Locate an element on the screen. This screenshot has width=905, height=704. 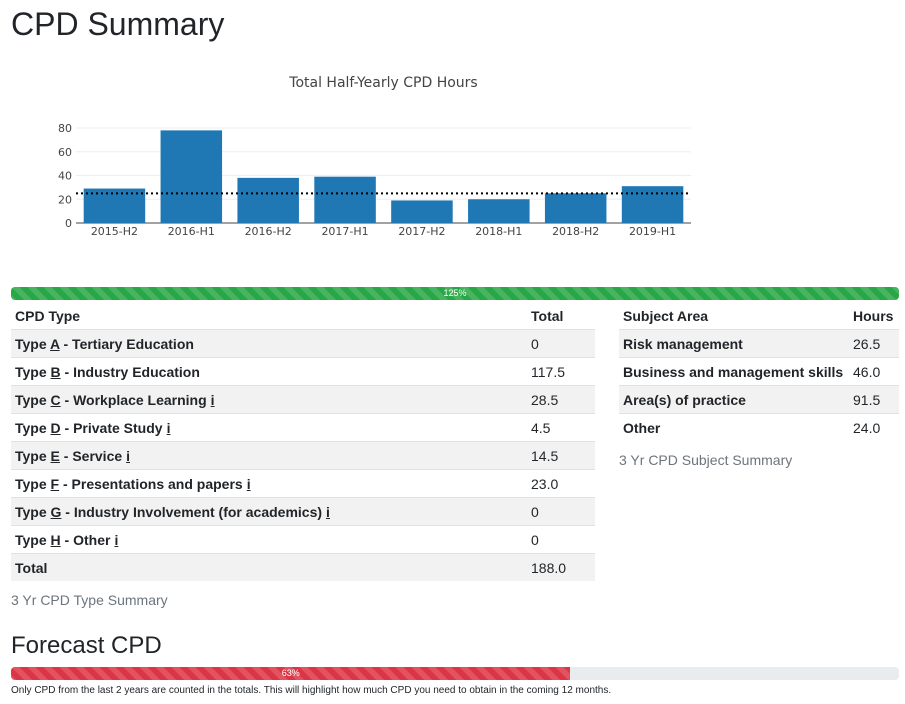
table-row: Type C - Workplace Learning i 28.5 is located at coordinates (303, 399).